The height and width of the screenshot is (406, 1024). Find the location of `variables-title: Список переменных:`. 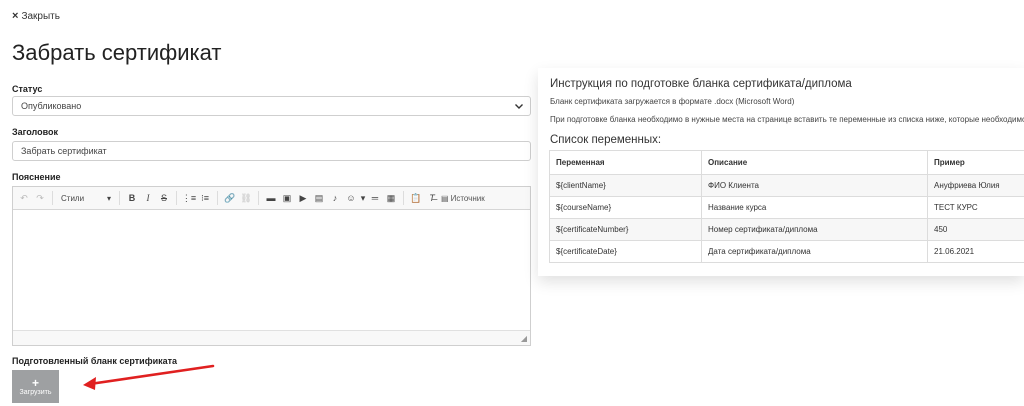

variables-title: Список переменных: is located at coordinates (606, 140).